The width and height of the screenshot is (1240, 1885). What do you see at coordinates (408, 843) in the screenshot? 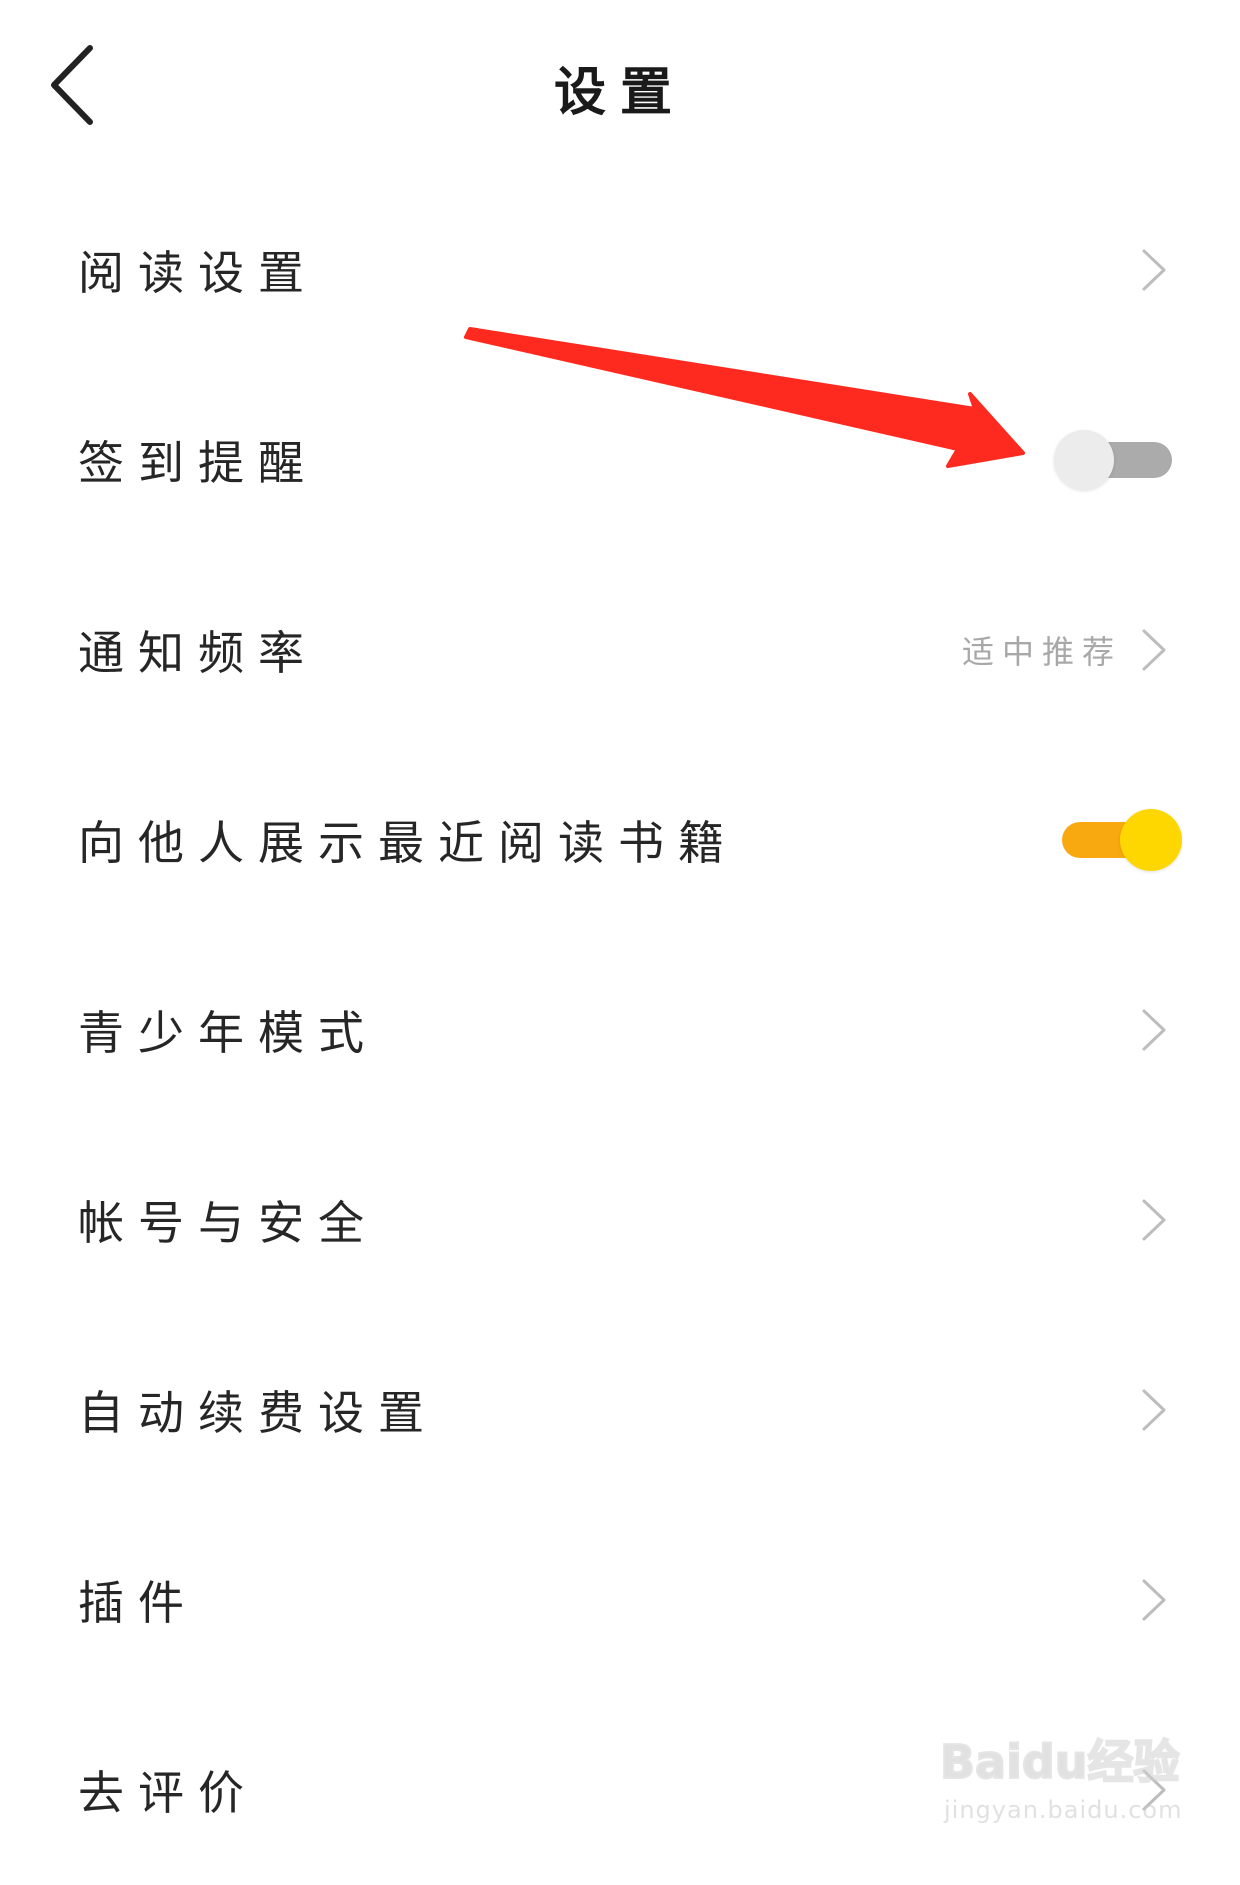
I see `settings-row-label: 向他人展示最近阅读书籍` at bounding box center [408, 843].